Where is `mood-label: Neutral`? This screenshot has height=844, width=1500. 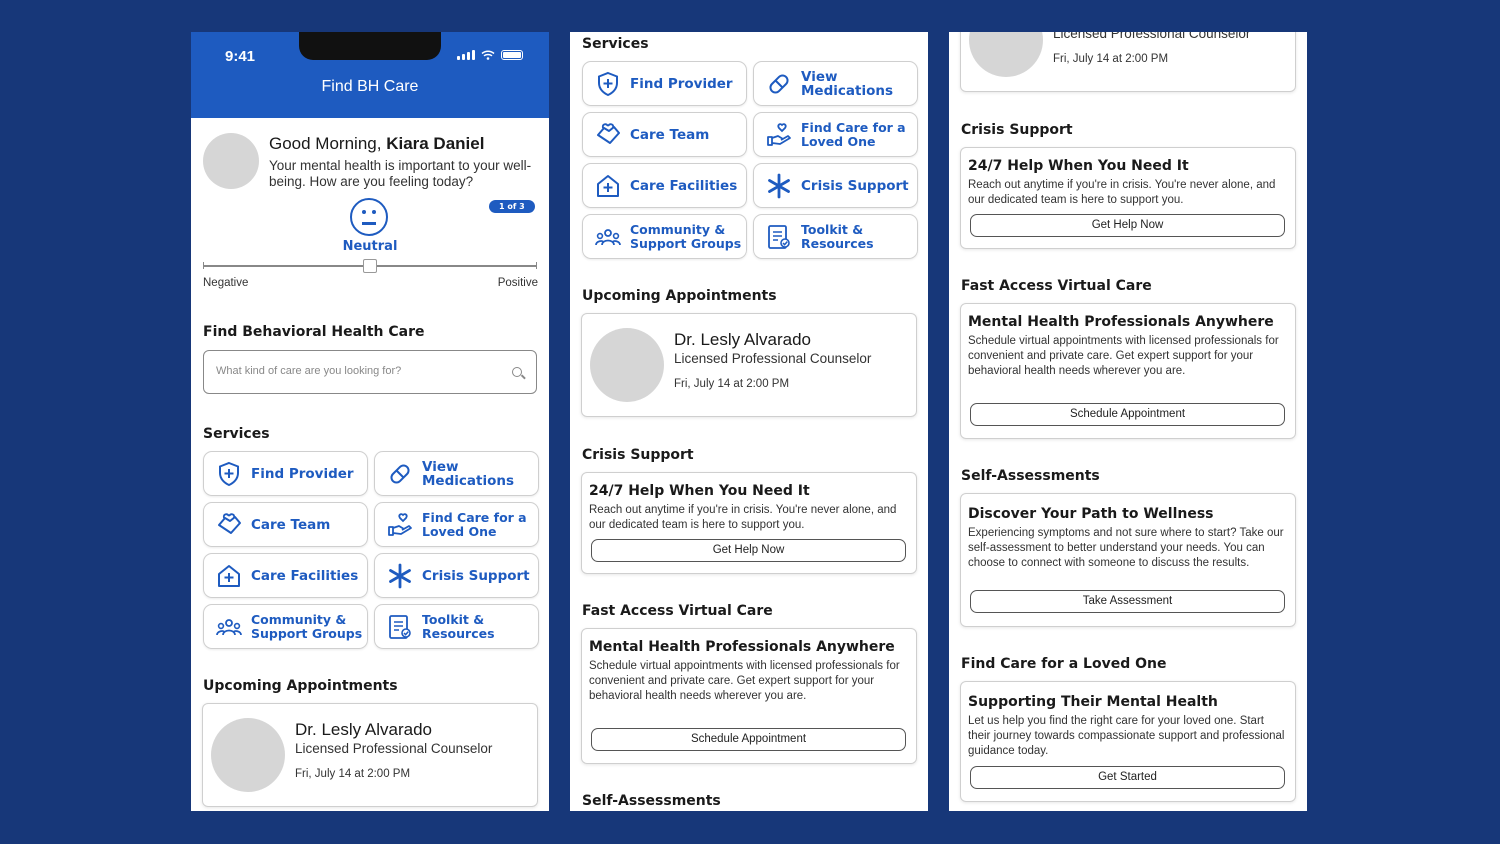
mood-label: Neutral is located at coordinates (370, 246).